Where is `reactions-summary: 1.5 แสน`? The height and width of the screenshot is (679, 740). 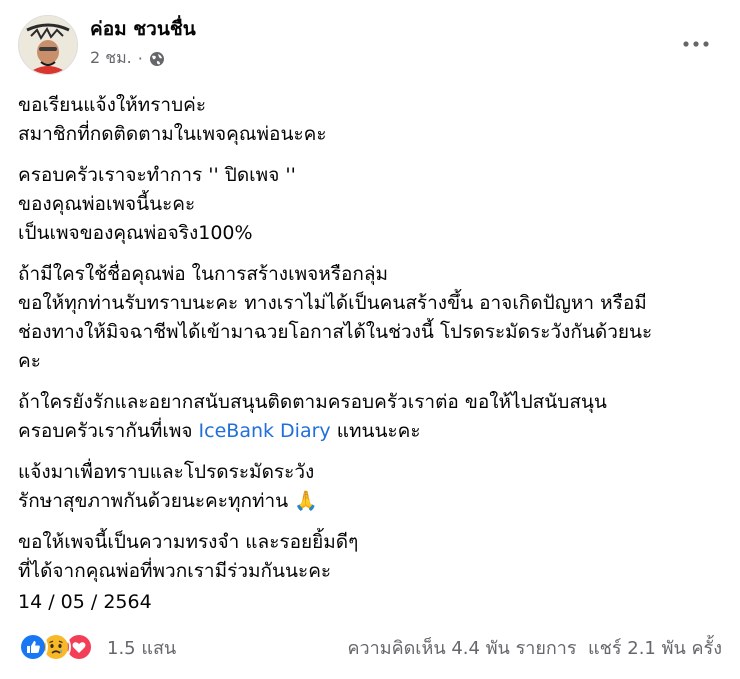
reactions-summary: 1.5 แสน is located at coordinates (97, 647).